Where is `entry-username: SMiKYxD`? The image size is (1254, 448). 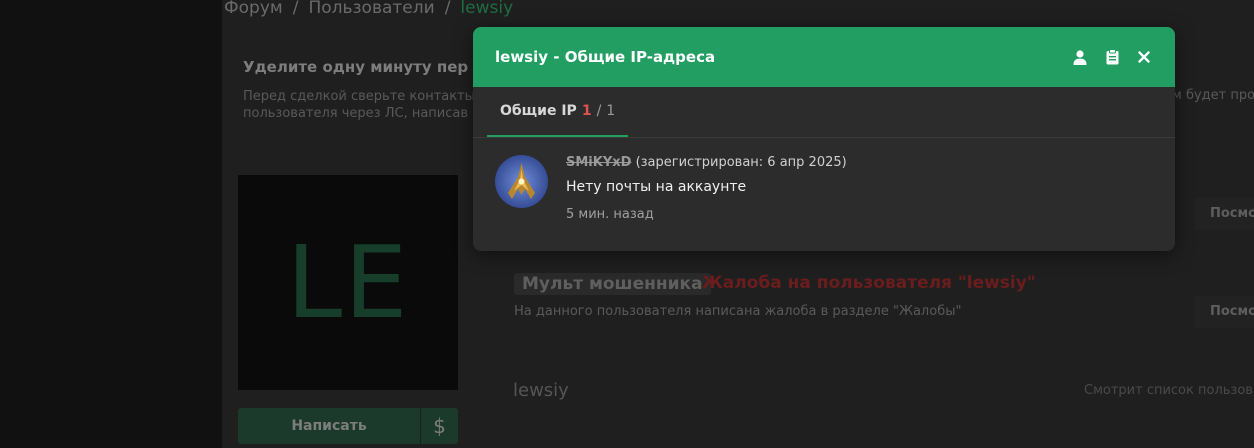 entry-username: SMiKYxD is located at coordinates (598, 162).